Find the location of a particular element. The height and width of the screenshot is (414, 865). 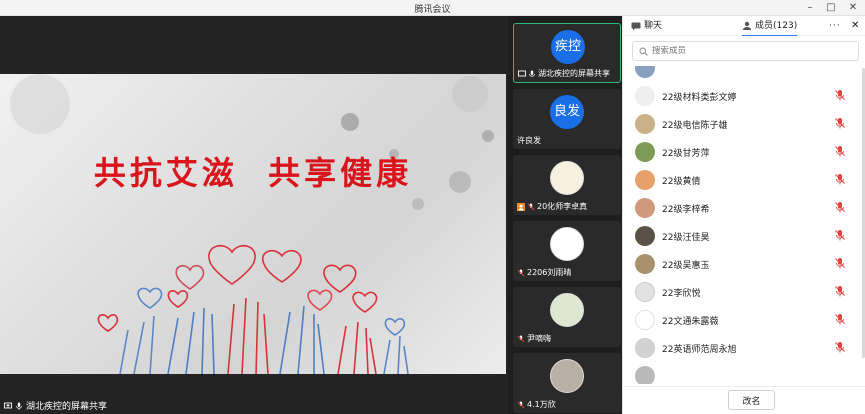

close-panel-icon: ✕ is located at coordinates (855, 26).